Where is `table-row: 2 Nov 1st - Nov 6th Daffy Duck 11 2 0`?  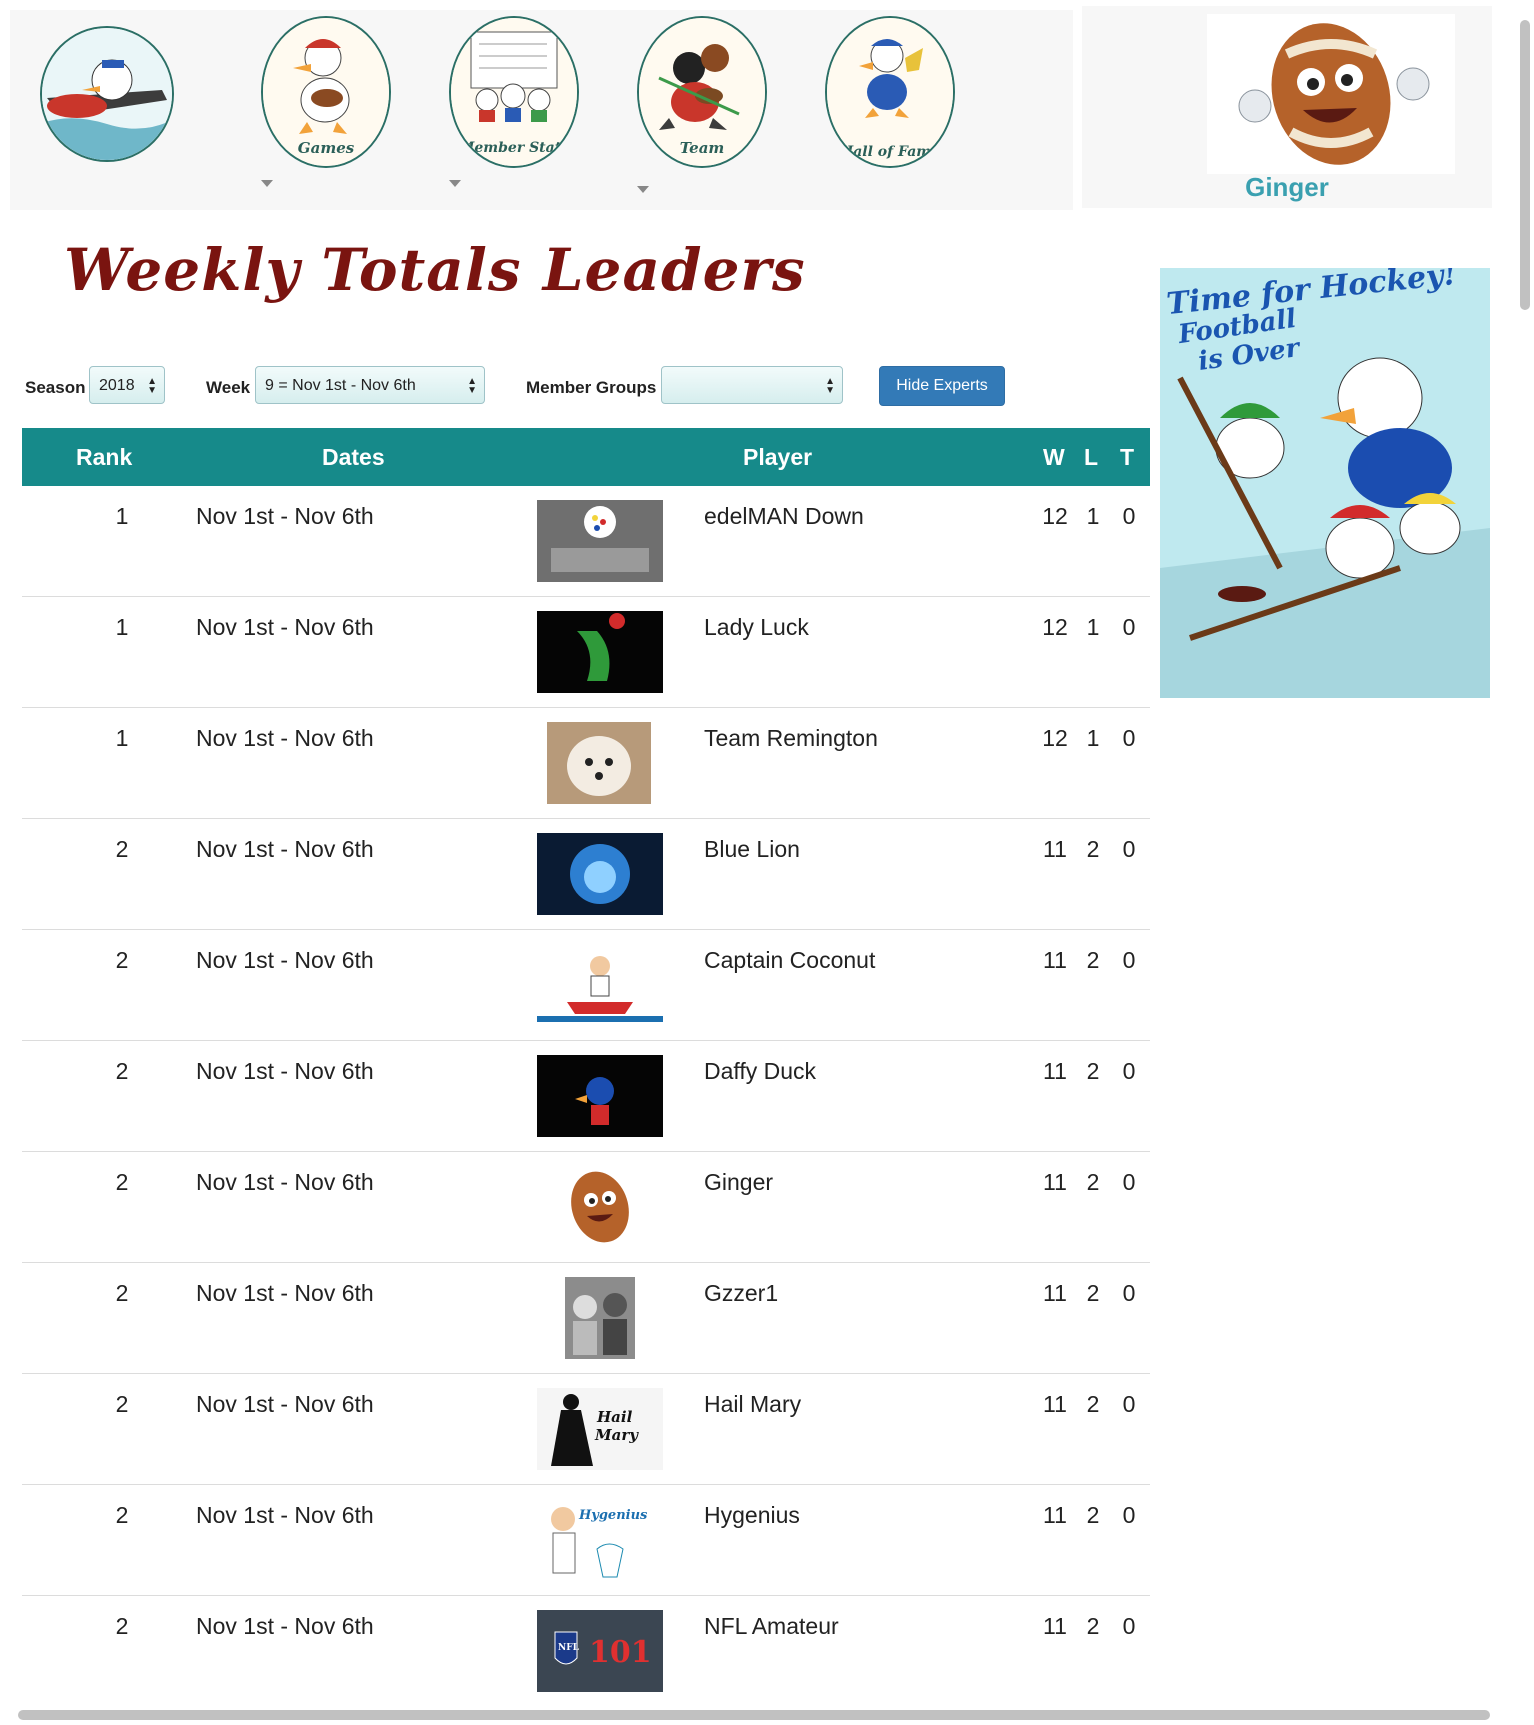 table-row: 2 Nov 1st - Nov 6th Daffy Duck 11 2 0 is located at coordinates (586, 1096).